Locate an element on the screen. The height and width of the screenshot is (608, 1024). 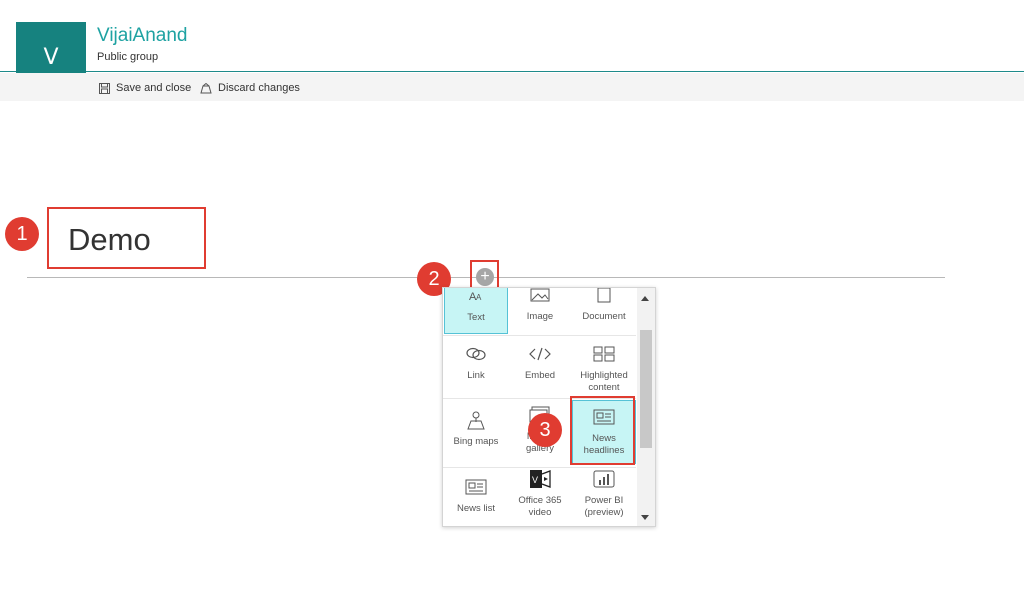
scroll-down-arrow-icon is located at coordinates (645, 517).